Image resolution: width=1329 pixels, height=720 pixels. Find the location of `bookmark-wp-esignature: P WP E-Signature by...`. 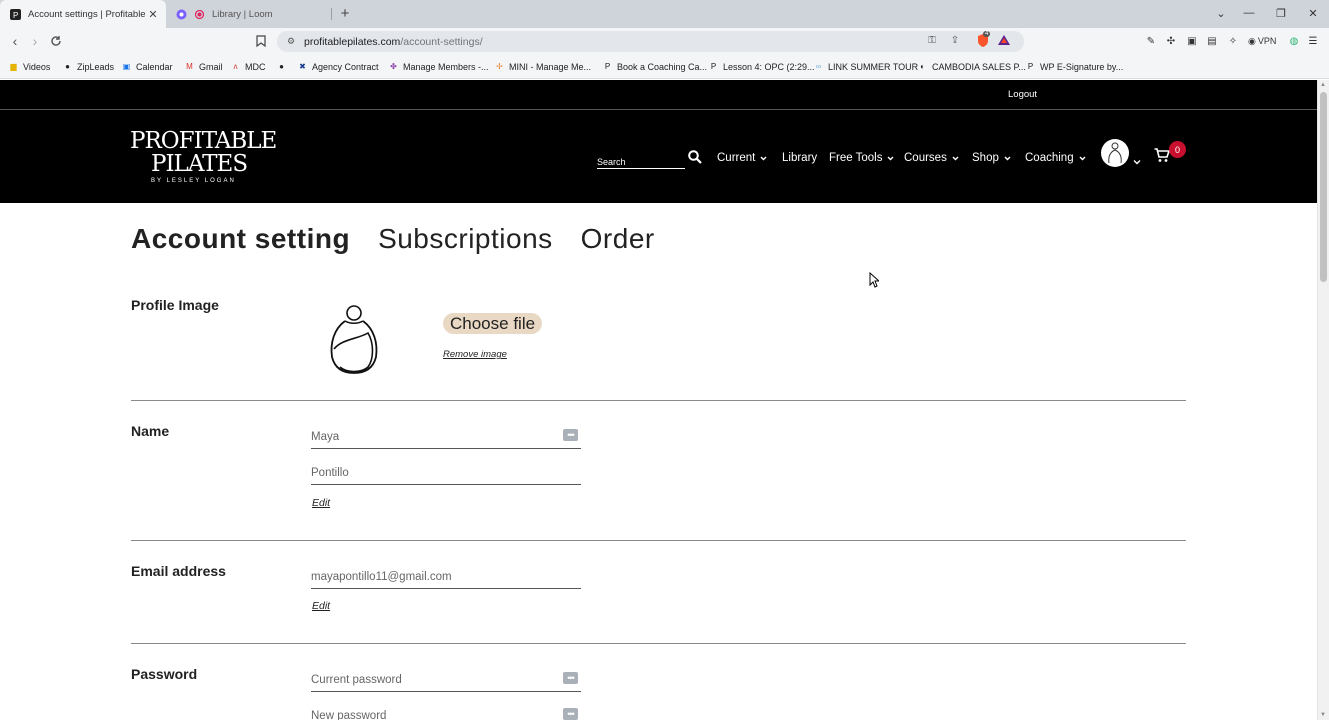

bookmark-wp-esignature: P WP E-Signature by... is located at coordinates (1074, 66).